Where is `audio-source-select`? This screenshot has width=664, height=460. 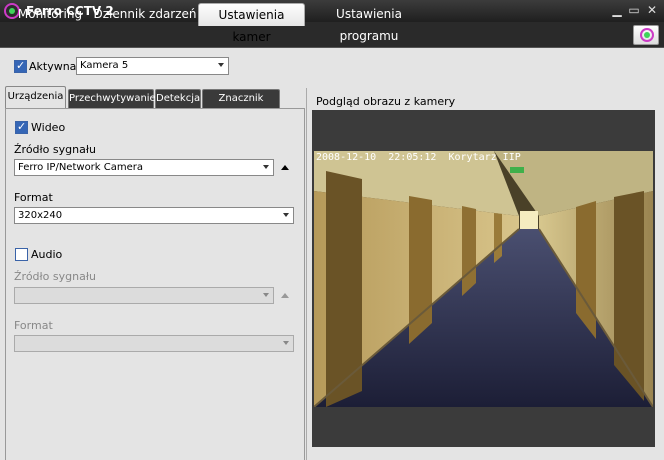 audio-source-select is located at coordinates (144, 295).